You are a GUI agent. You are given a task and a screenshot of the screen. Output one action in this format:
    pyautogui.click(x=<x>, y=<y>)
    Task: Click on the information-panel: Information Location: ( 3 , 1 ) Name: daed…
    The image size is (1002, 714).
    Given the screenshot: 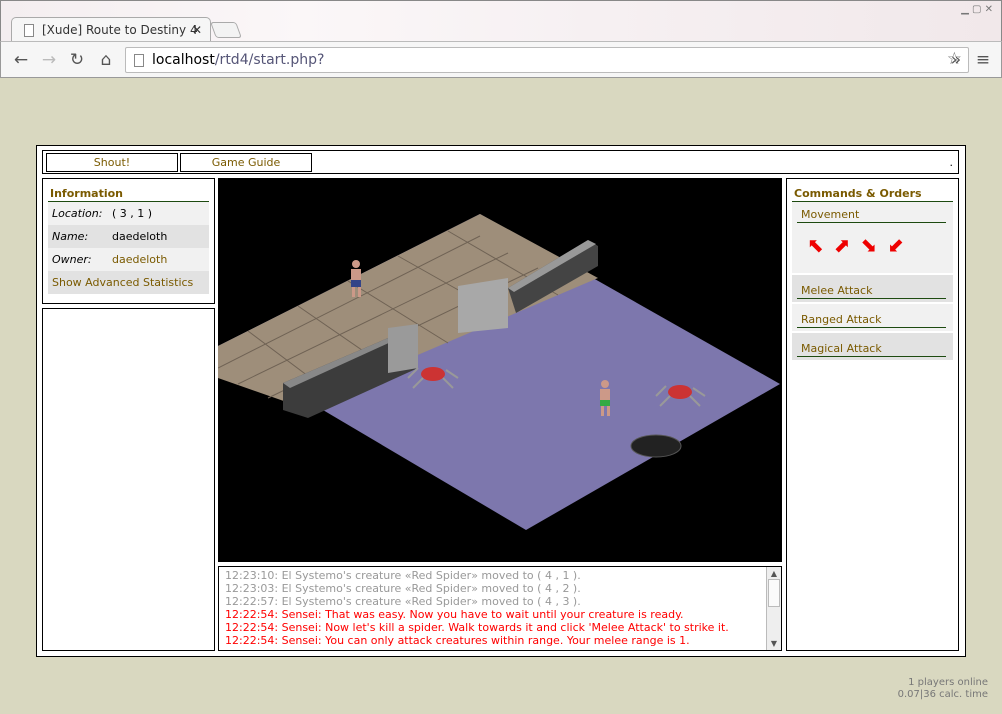 What is the action you would take?
    pyautogui.click(x=128, y=241)
    